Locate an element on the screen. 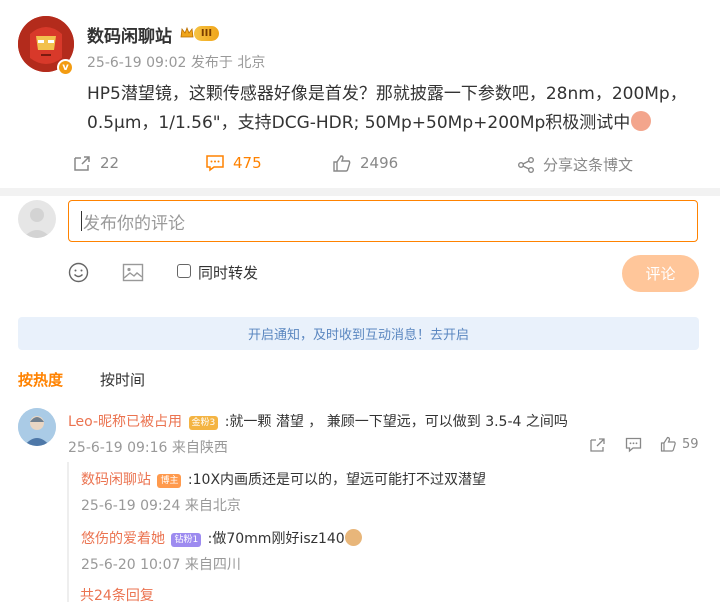  repost-icon is located at coordinates (82, 163).